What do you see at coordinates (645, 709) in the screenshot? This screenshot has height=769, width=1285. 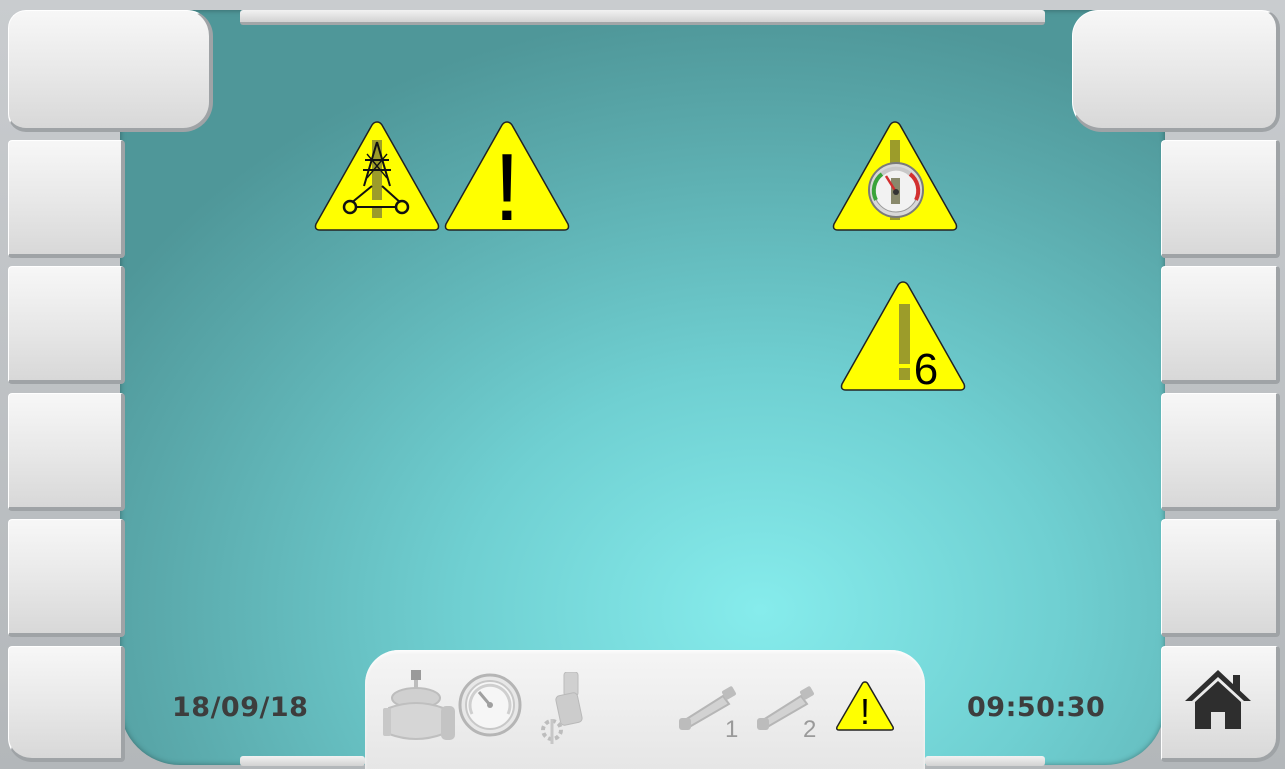 I see `status-bar: 1 2 !` at bounding box center [645, 709].